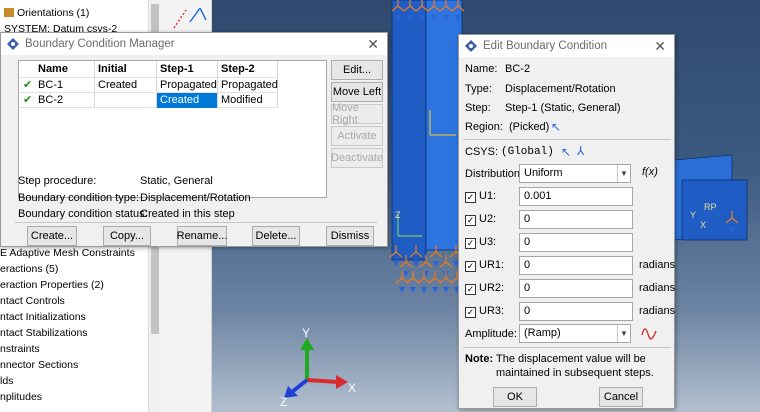  I want to click on u1-checkbox: ✓, so click(470, 197).